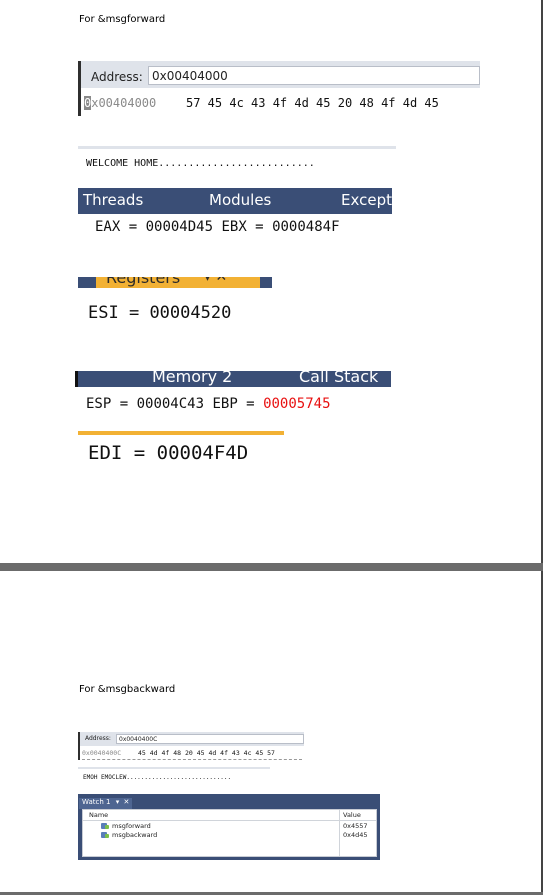 The height and width of the screenshot is (895, 543). What do you see at coordinates (107, 404) in the screenshot?
I see `esp-label: ESP =` at bounding box center [107, 404].